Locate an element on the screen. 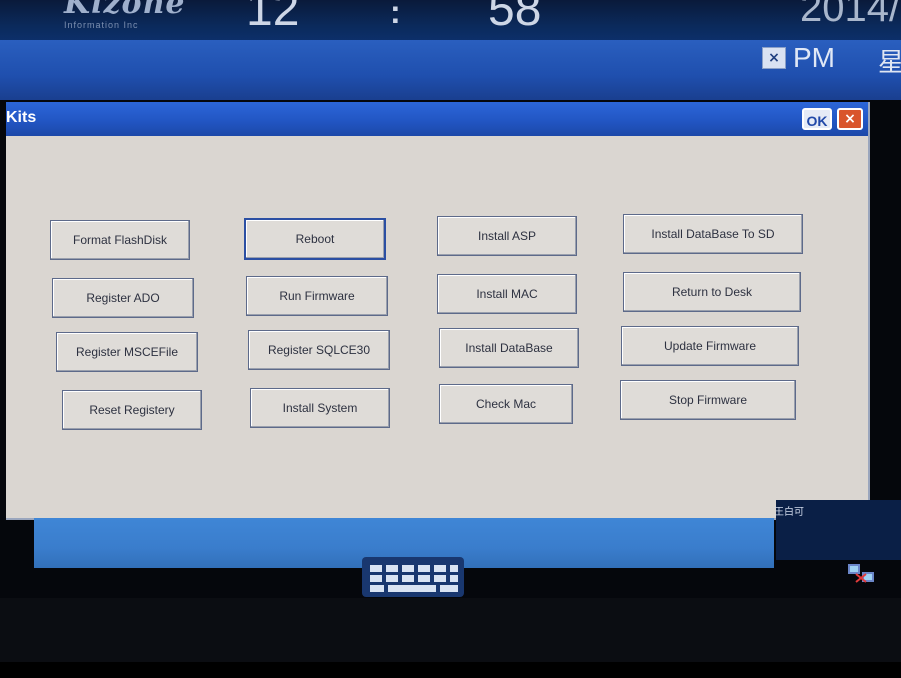 The width and height of the screenshot is (901, 678). install-system-button: Install System is located at coordinates (320, 408).